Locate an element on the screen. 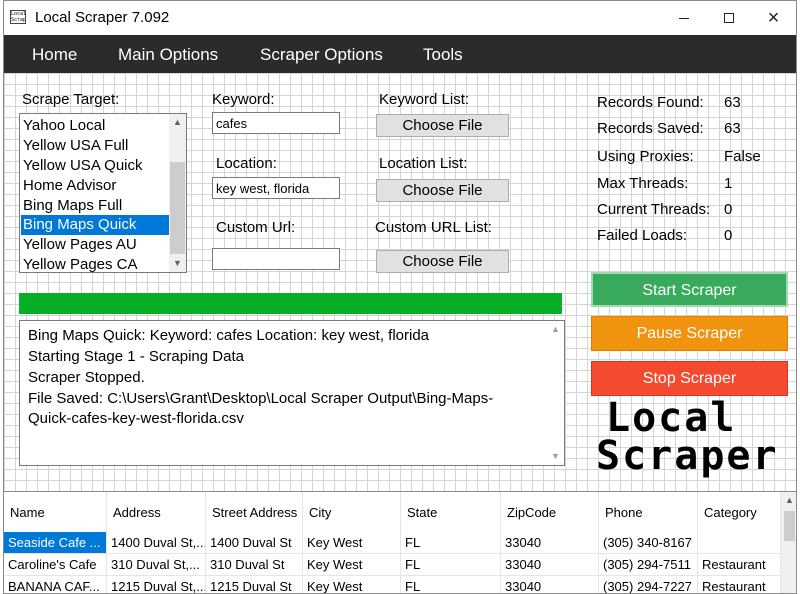  minimize-button is located at coordinates (683, 18).